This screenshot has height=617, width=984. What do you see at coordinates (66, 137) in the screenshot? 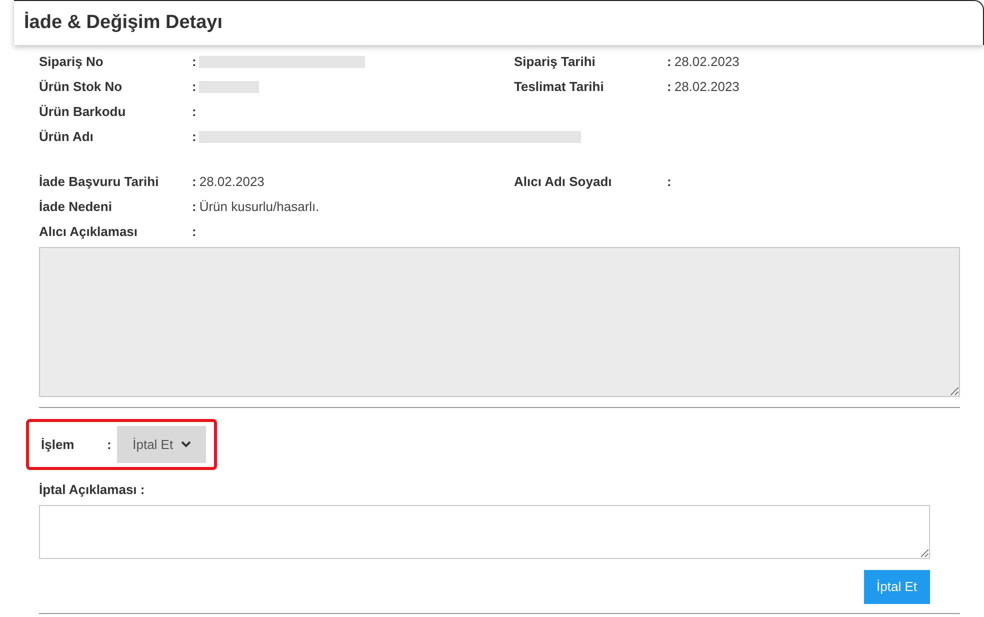
I see `field-label: Ürün Adı` at bounding box center [66, 137].